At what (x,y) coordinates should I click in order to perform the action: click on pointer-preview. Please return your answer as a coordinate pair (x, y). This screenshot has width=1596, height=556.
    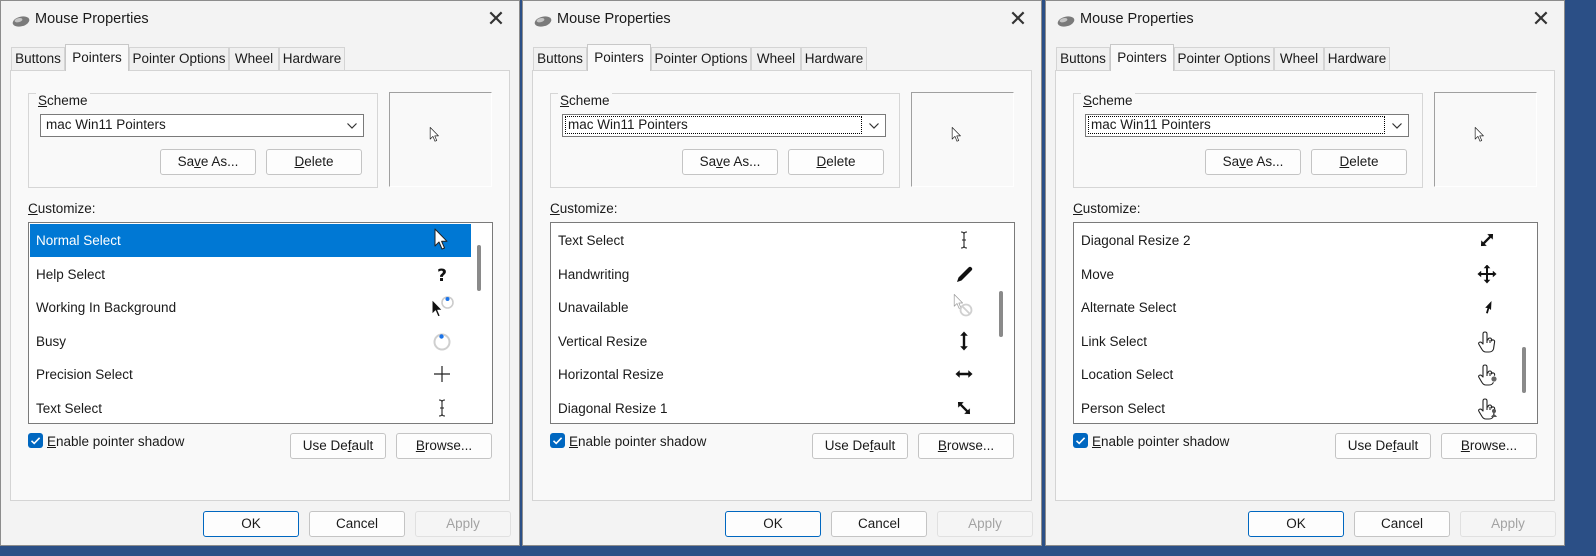
    Looking at the image, I should click on (440, 139).